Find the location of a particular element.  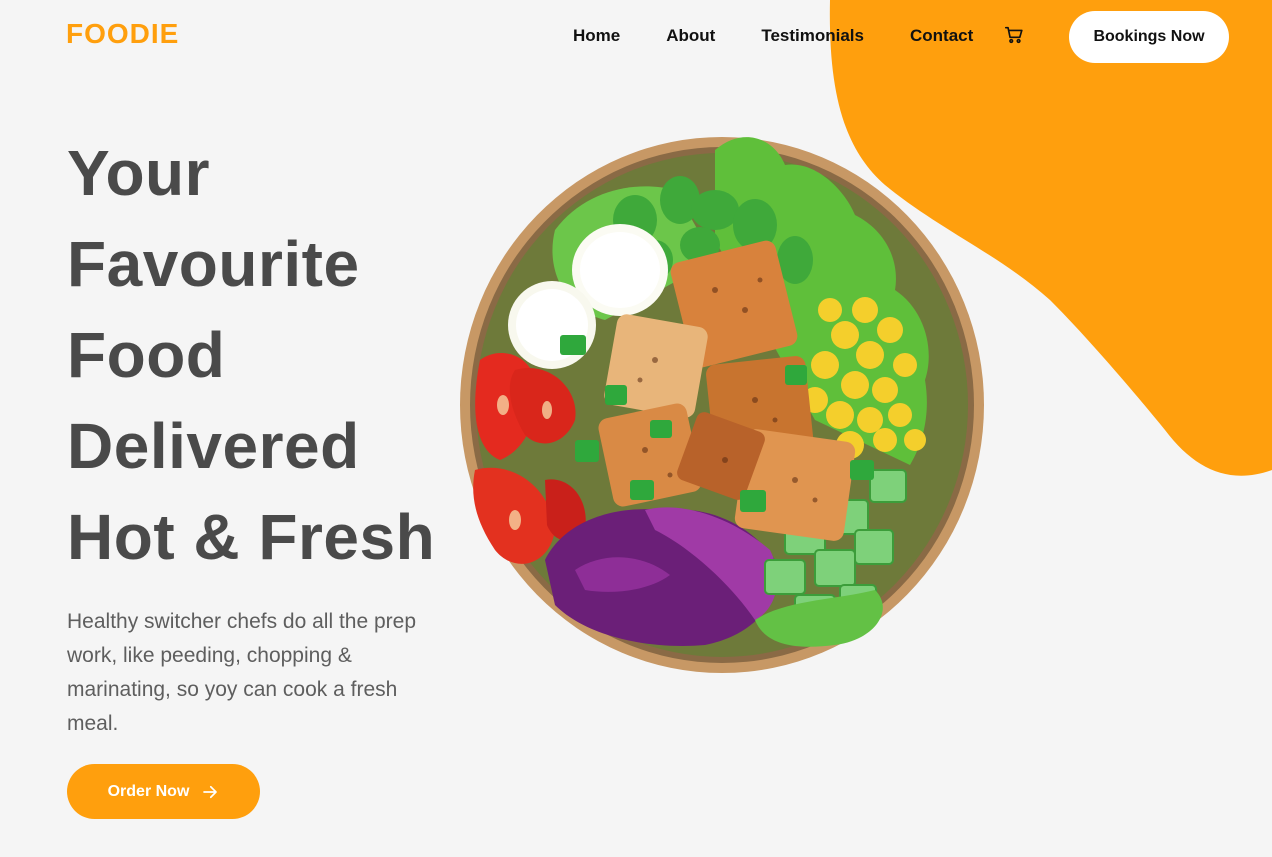

order-now-label: Order Now is located at coordinates (148, 791).